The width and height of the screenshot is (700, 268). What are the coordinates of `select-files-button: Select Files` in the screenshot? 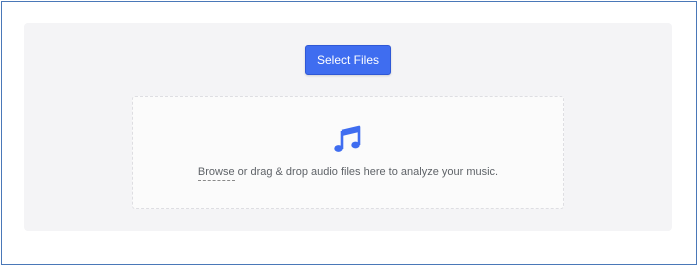 It's located at (348, 60).